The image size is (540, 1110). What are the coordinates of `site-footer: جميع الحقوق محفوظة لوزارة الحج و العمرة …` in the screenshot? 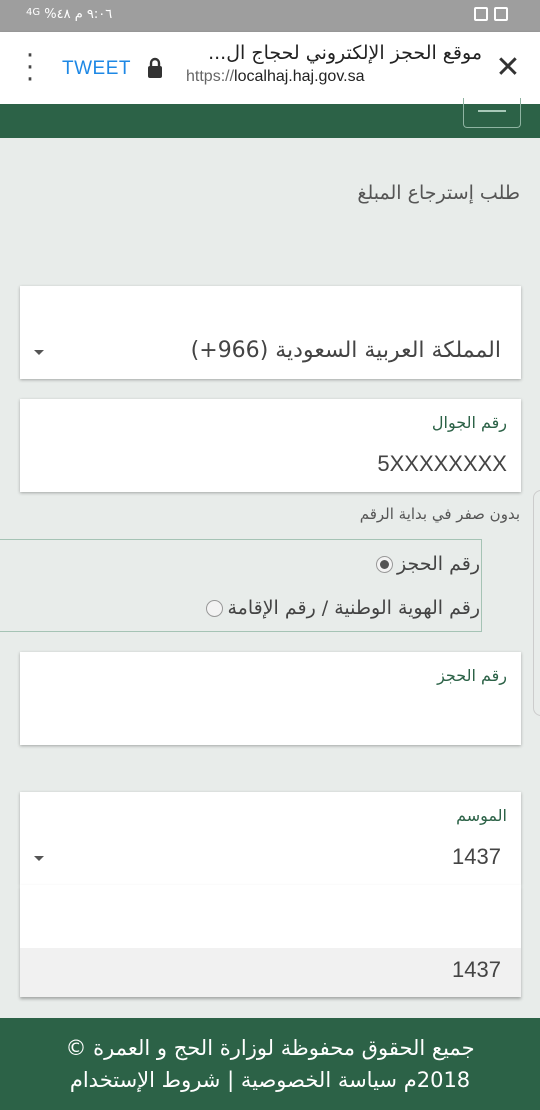 It's located at (270, 1064).